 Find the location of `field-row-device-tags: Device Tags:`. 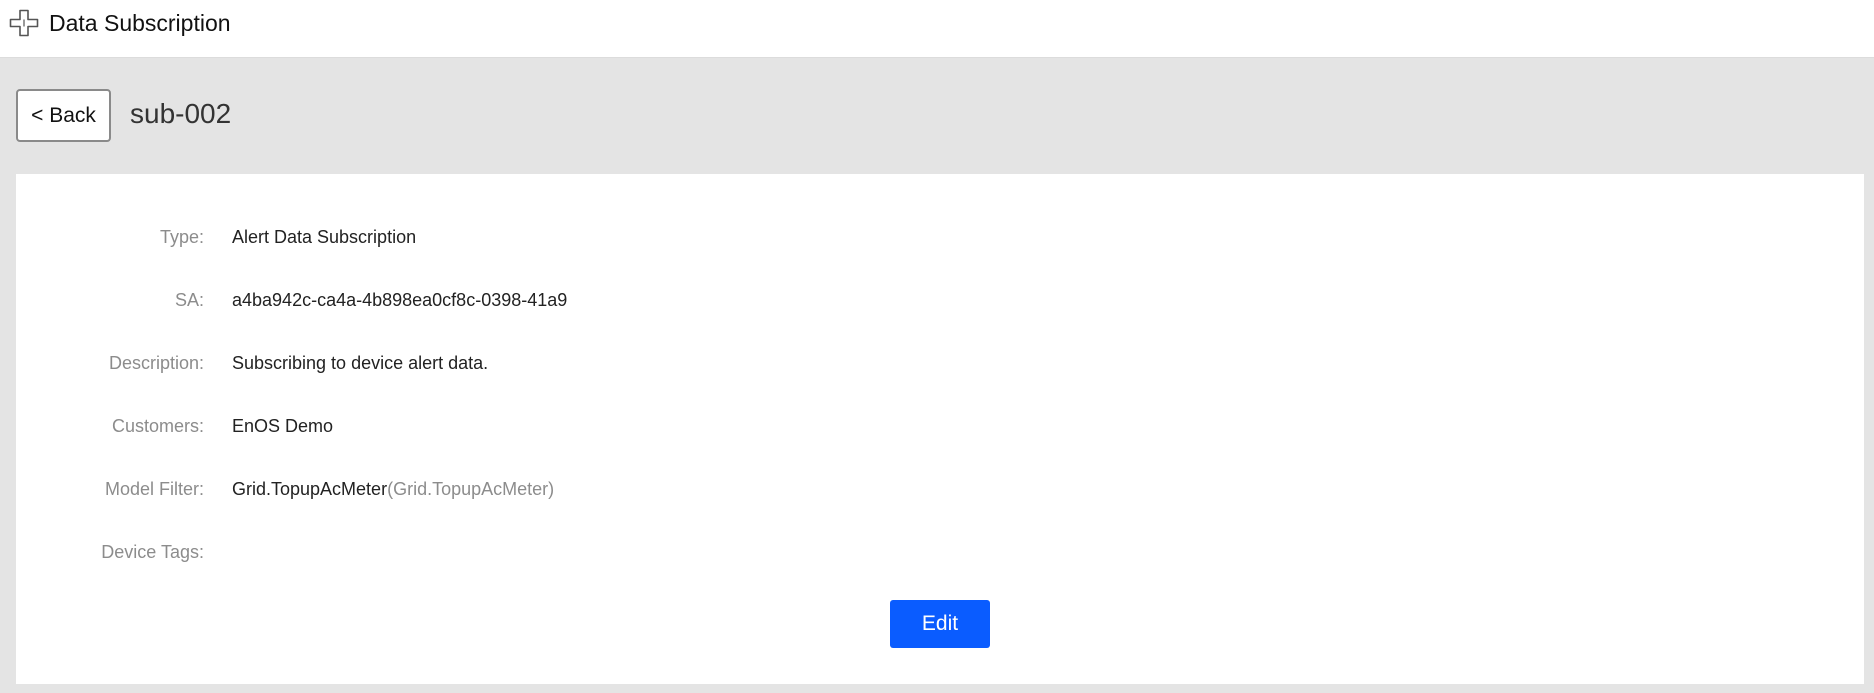

field-row-device-tags: Device Tags: is located at coordinates (940, 552).